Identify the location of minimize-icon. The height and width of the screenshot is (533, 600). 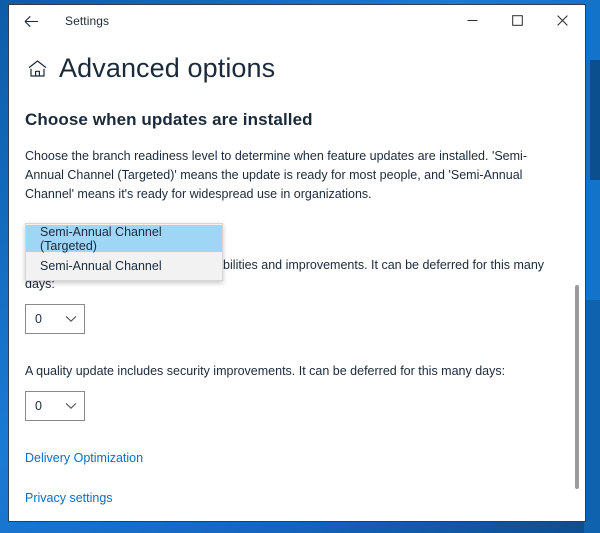
(472, 20).